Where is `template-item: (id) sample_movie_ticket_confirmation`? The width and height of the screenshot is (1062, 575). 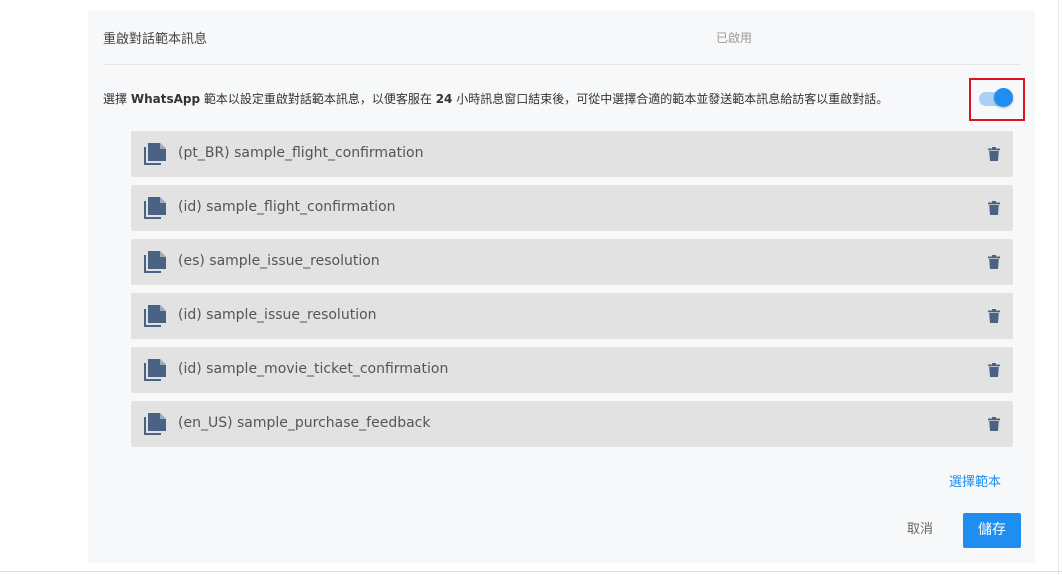 template-item: (id) sample_movie_ticket_confirmation is located at coordinates (572, 370).